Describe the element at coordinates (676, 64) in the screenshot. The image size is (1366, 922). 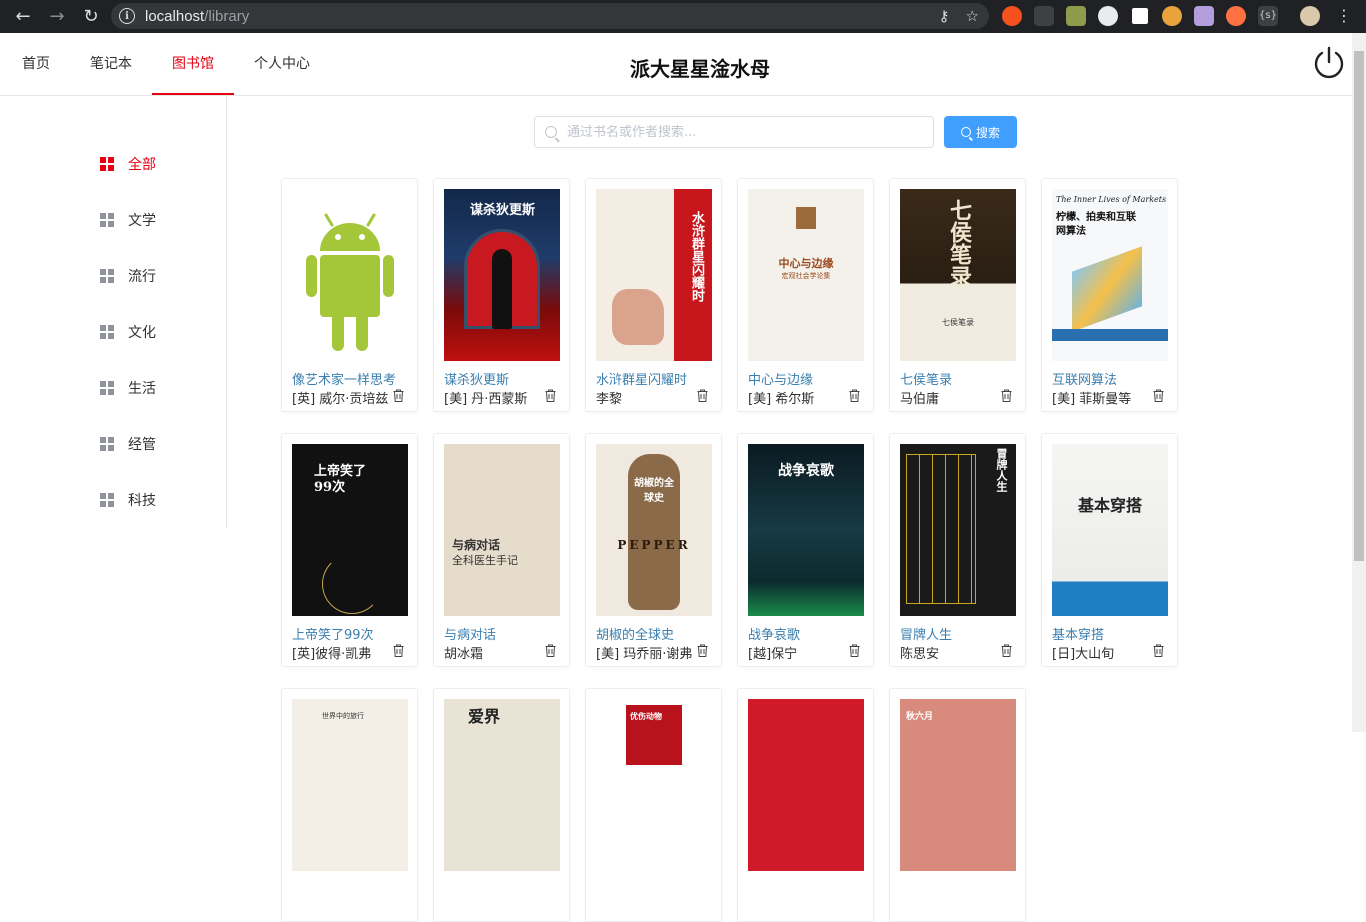
I see `app-header: 首页 笔记本 图书馆 个人中心 派大星星淦水母` at that location.